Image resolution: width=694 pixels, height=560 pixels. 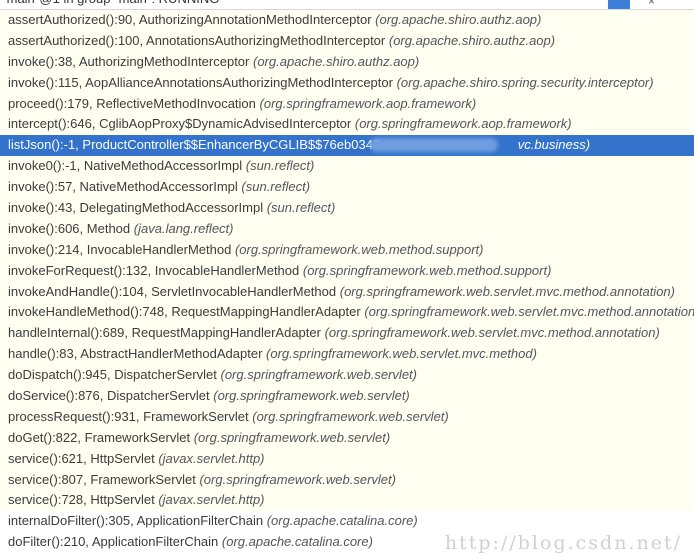 I want to click on thread-selector-text: "main"@1 in group "main": RUNNING, so click(x=110, y=3).